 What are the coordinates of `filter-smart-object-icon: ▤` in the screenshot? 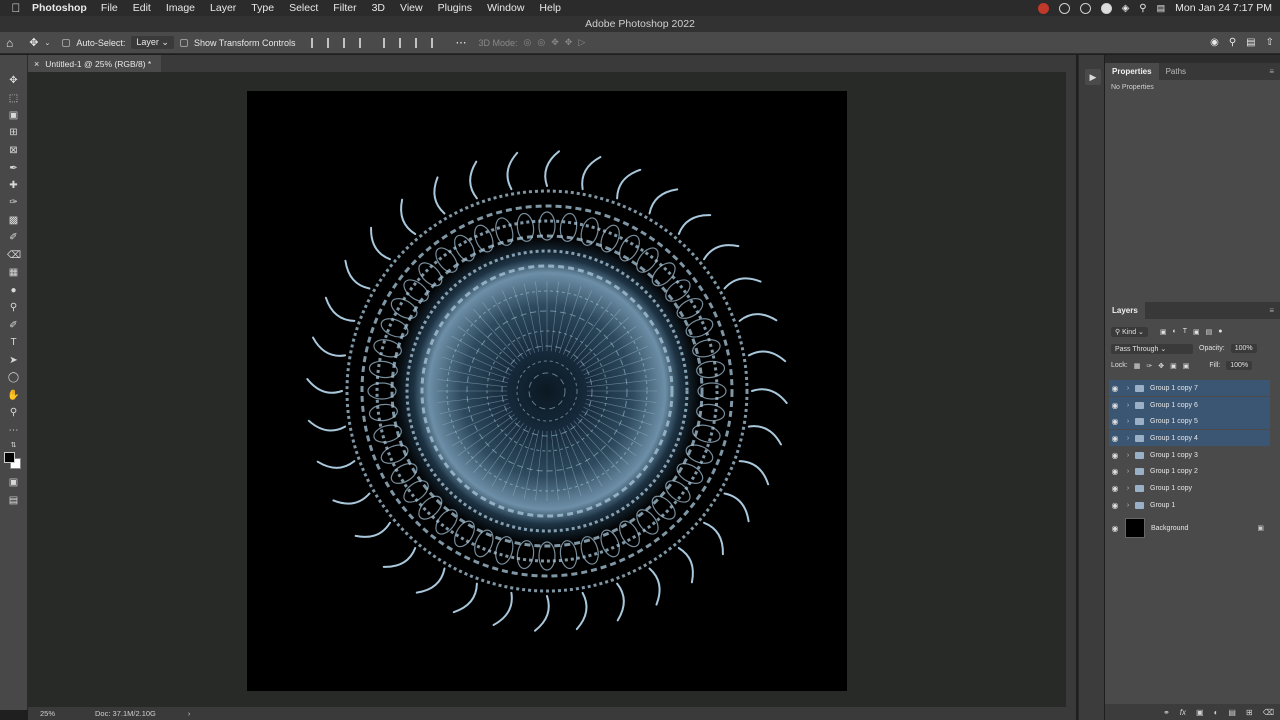 It's located at (1209, 332).